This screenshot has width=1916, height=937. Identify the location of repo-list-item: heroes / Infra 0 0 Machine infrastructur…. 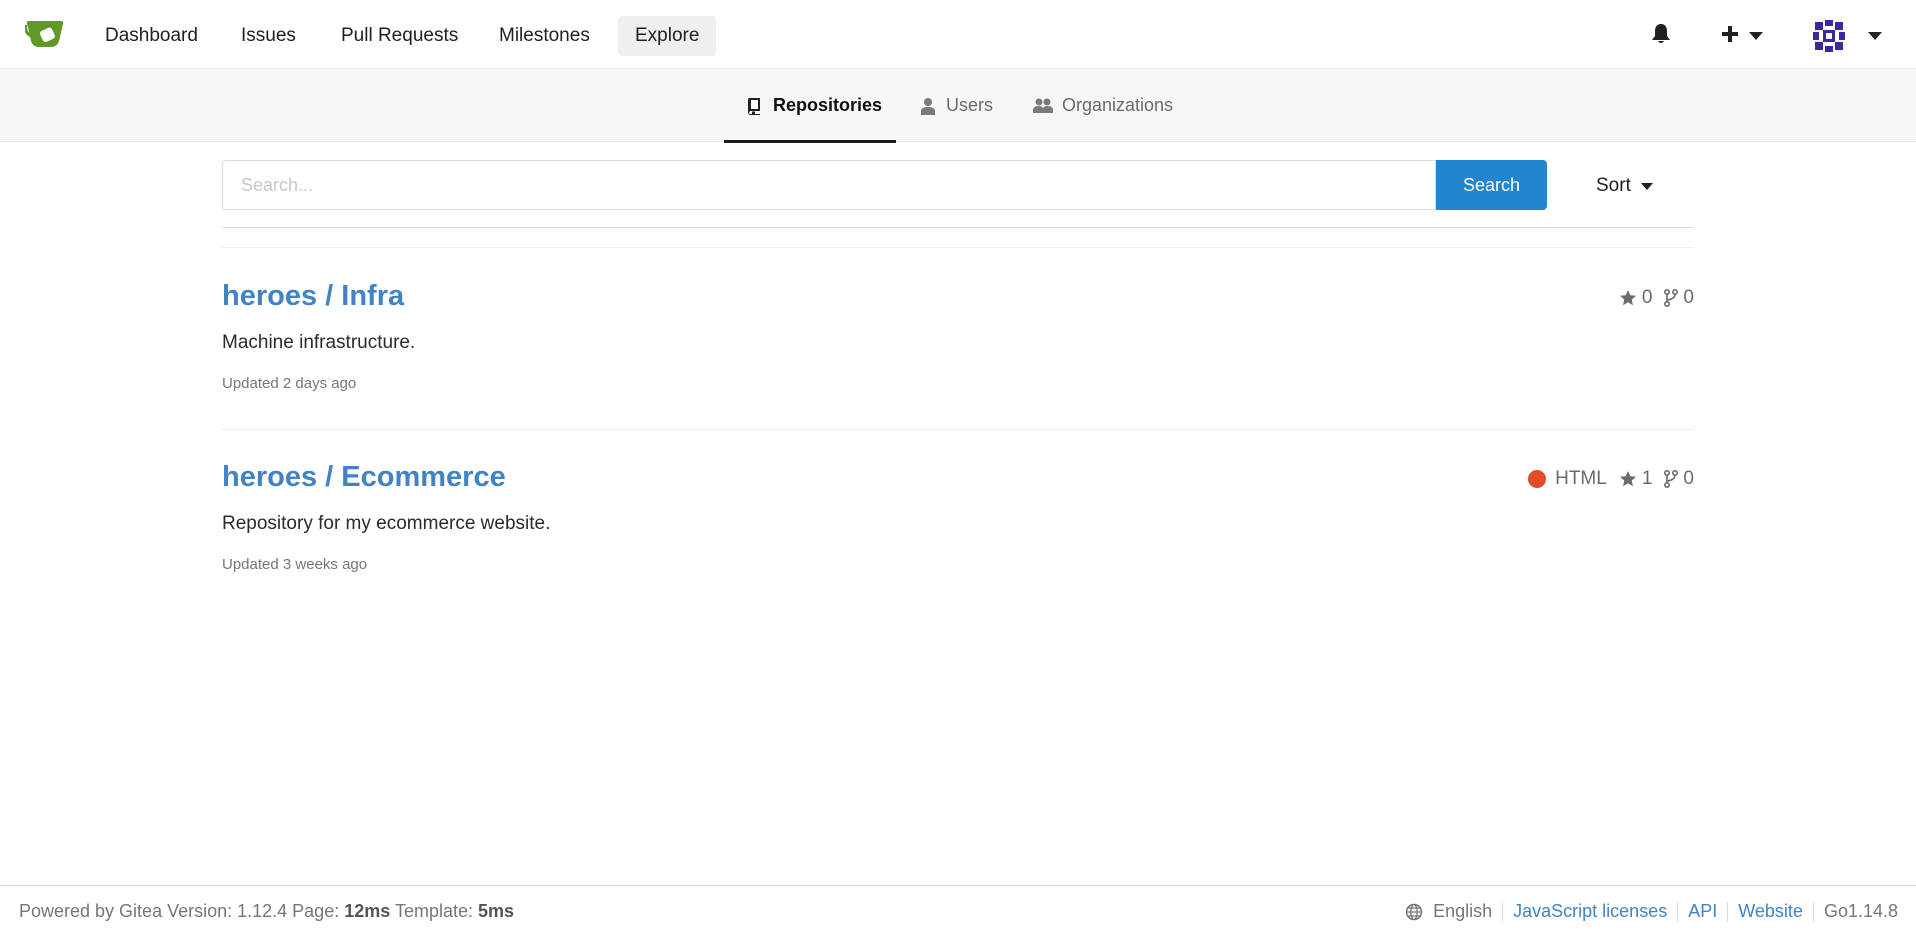
(958, 340).